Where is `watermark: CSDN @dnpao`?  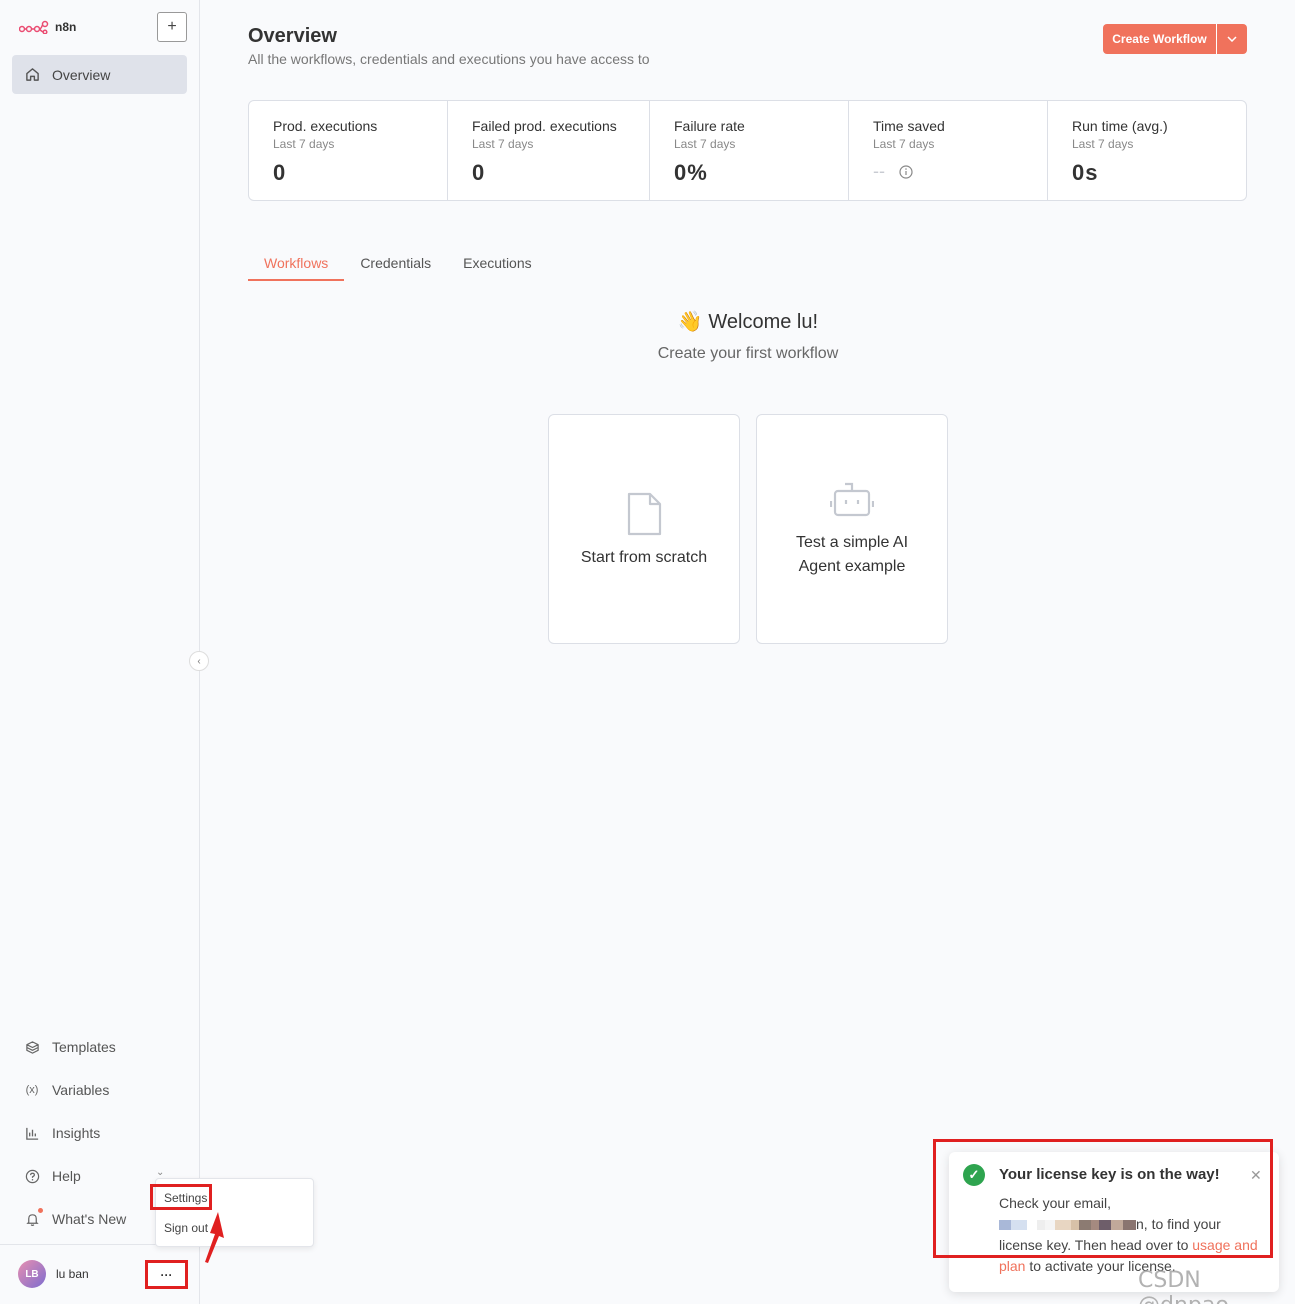
watermark: CSDN @dnpao is located at coordinates (1183, 1286).